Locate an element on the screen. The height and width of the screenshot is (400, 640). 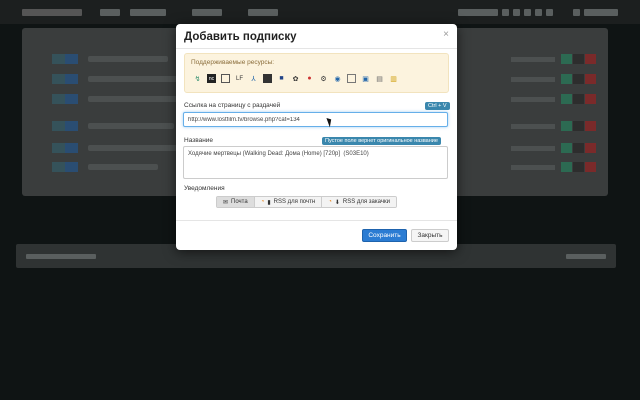
notifications-label: Уведомления is located at coordinates (204, 188).